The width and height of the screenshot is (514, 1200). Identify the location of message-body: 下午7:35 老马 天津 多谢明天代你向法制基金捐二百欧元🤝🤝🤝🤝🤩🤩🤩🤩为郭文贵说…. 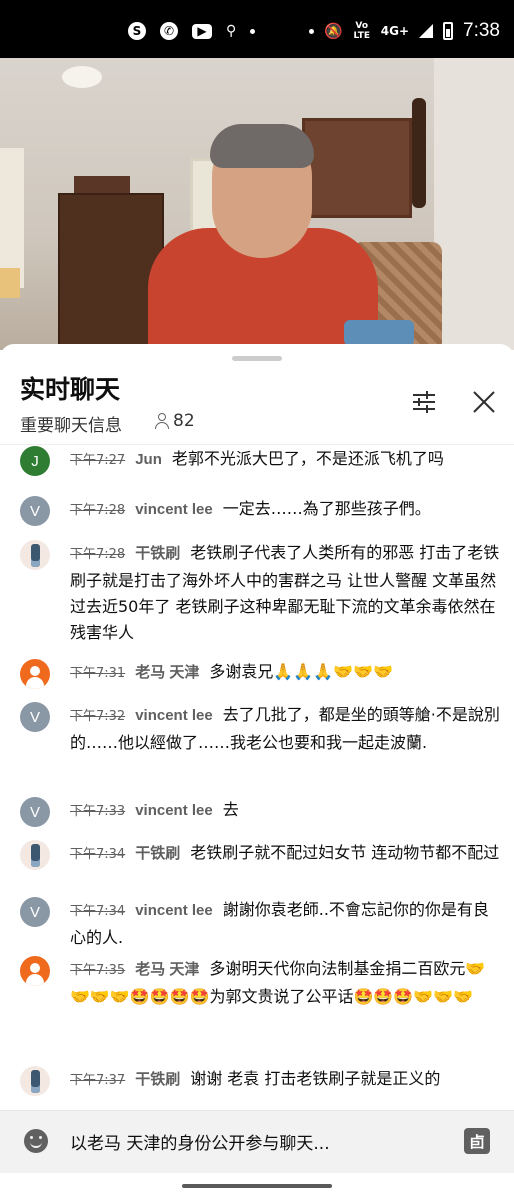
(285, 983).